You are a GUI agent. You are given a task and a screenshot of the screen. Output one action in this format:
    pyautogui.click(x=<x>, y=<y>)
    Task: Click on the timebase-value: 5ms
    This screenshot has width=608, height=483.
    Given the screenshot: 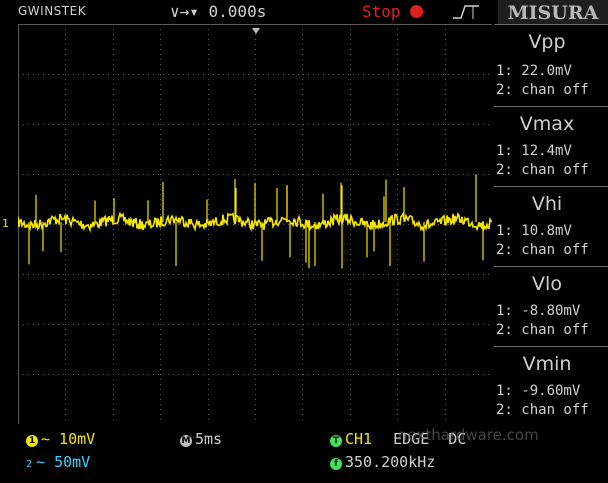 What is the action you would take?
    pyautogui.click(x=209, y=439)
    